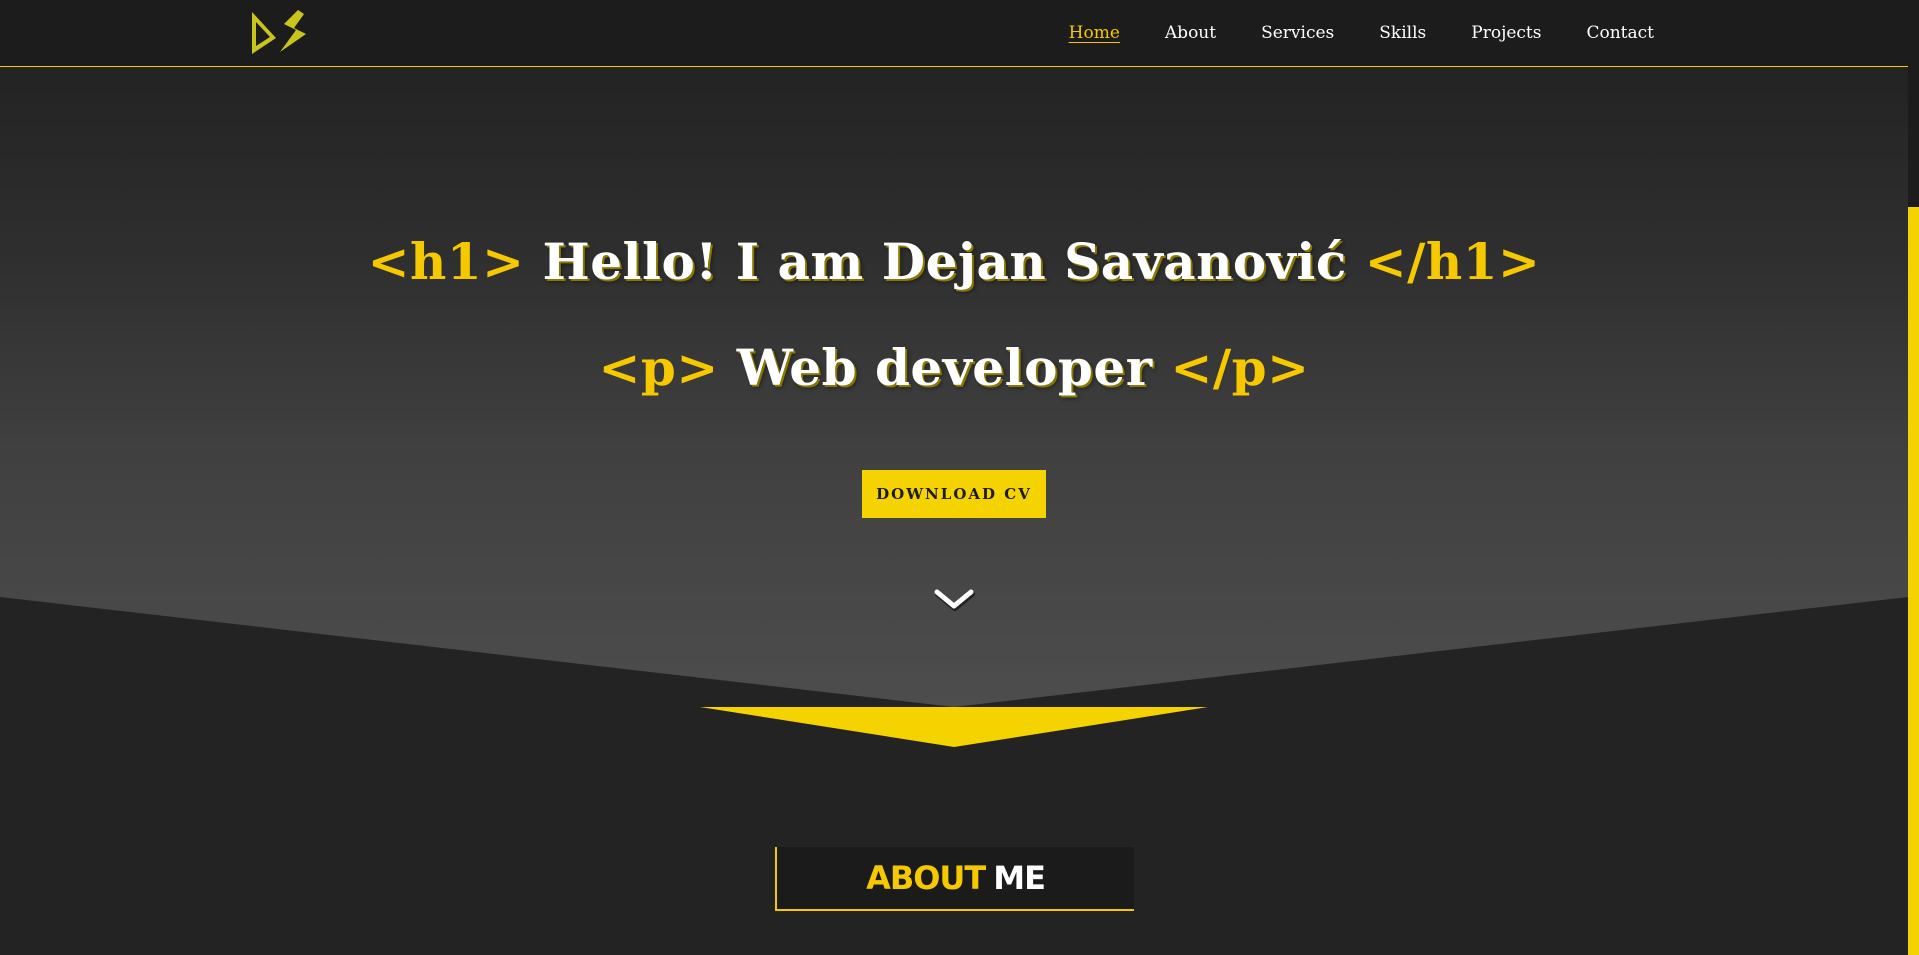  I want to click on logo-icon: DS, so click(279, 32).